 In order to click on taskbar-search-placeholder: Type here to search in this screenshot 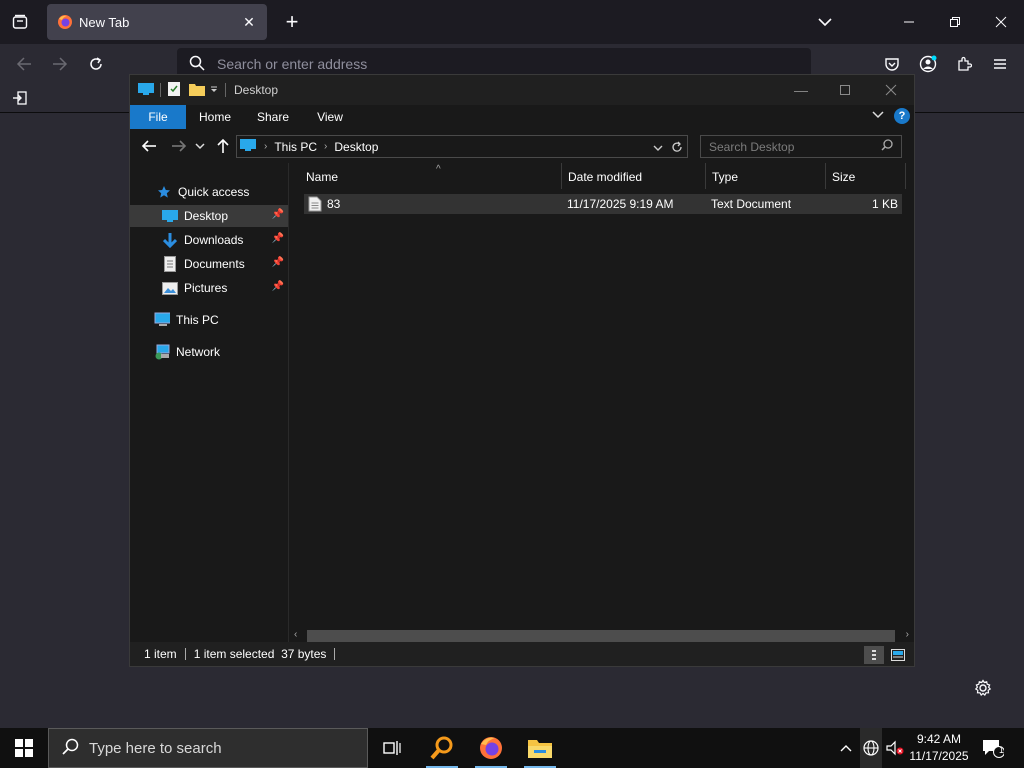, I will do `click(155, 748)`.